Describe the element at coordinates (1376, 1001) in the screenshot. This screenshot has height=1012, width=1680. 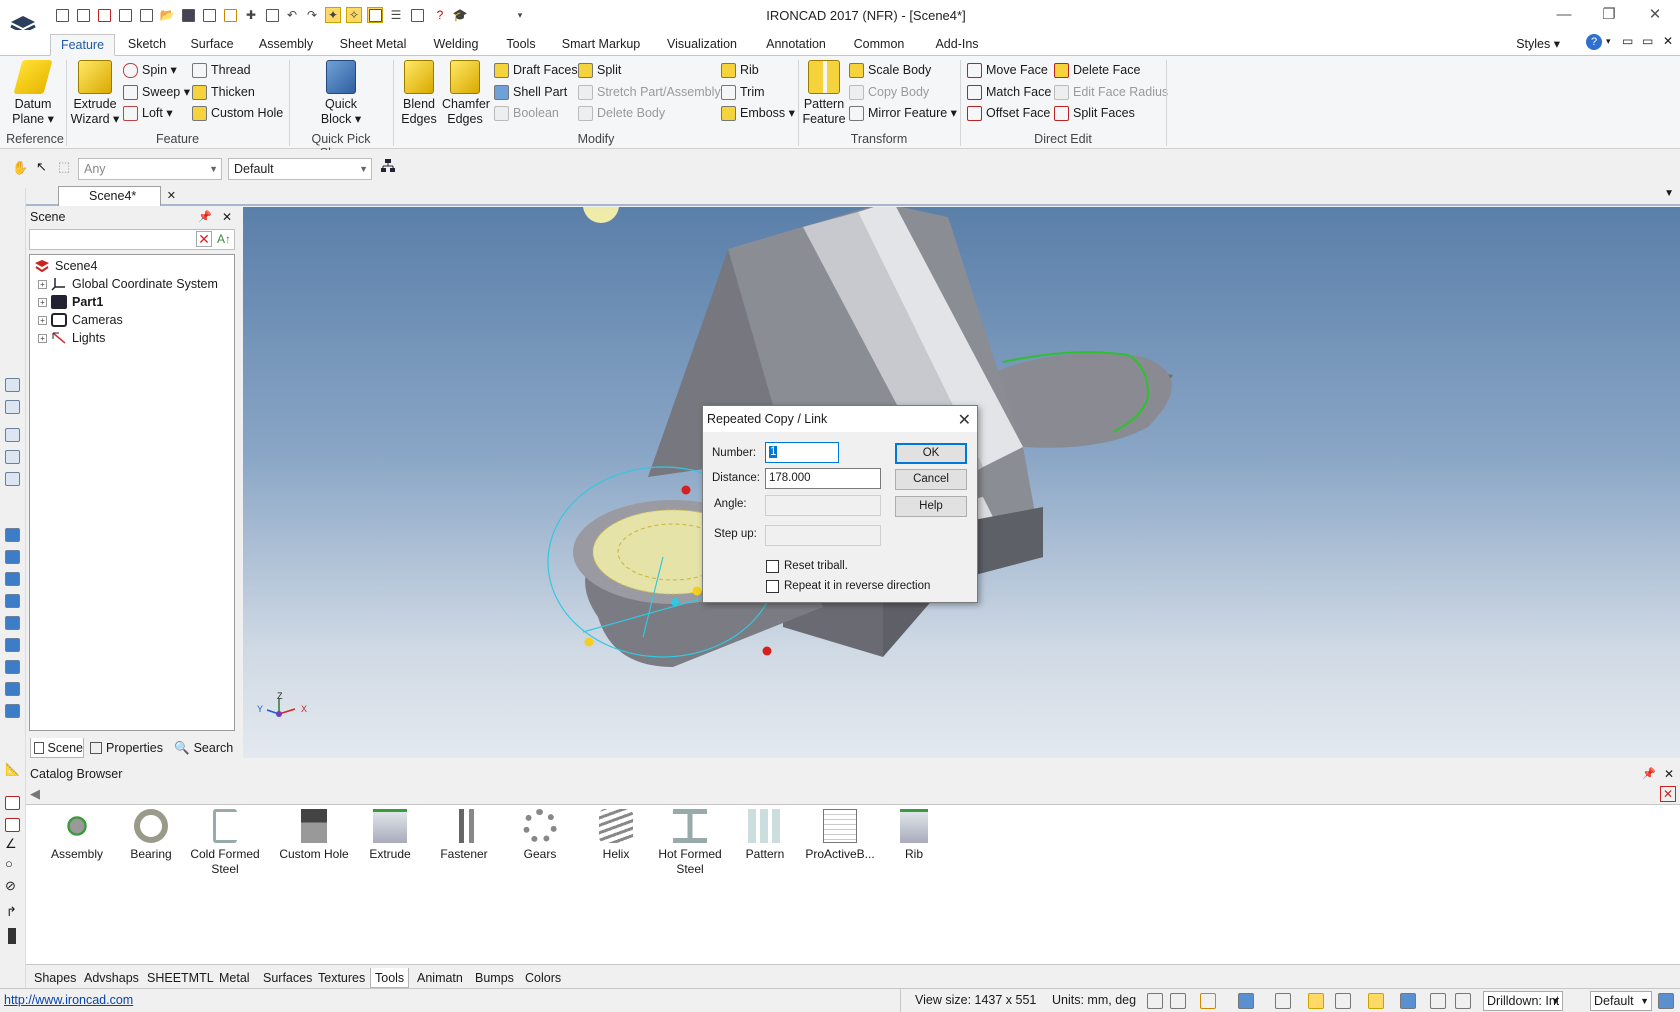
I see `shading-icon` at that location.